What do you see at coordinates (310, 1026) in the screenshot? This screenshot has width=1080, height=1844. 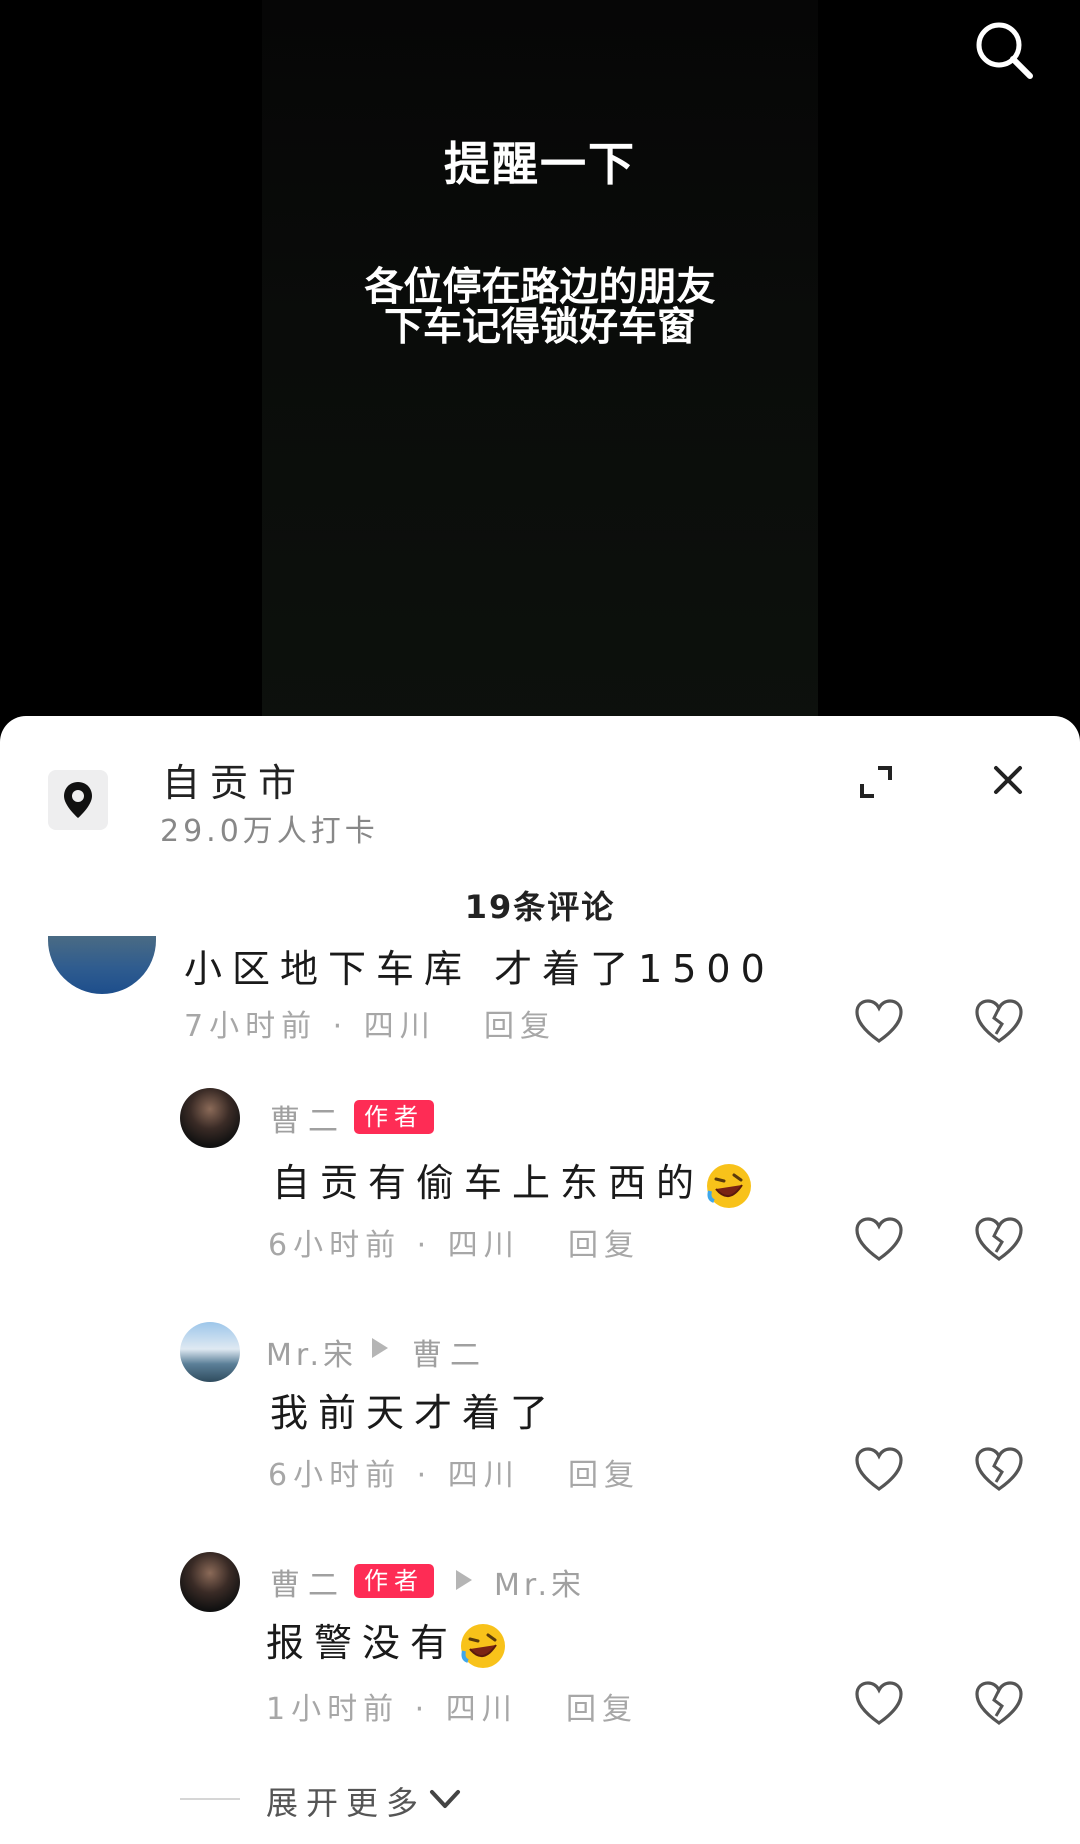 I see `comment-meta: 7小时前 · 四川` at bounding box center [310, 1026].